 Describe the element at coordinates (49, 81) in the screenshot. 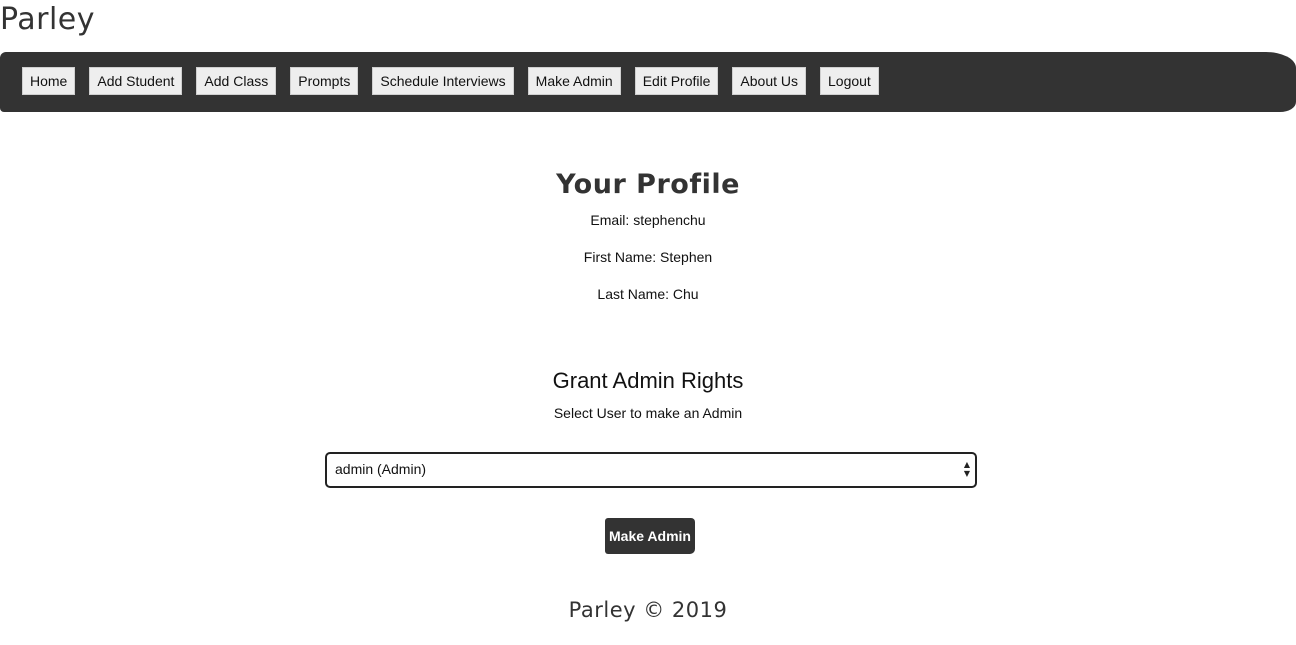

I see `nav-home: Home` at that location.